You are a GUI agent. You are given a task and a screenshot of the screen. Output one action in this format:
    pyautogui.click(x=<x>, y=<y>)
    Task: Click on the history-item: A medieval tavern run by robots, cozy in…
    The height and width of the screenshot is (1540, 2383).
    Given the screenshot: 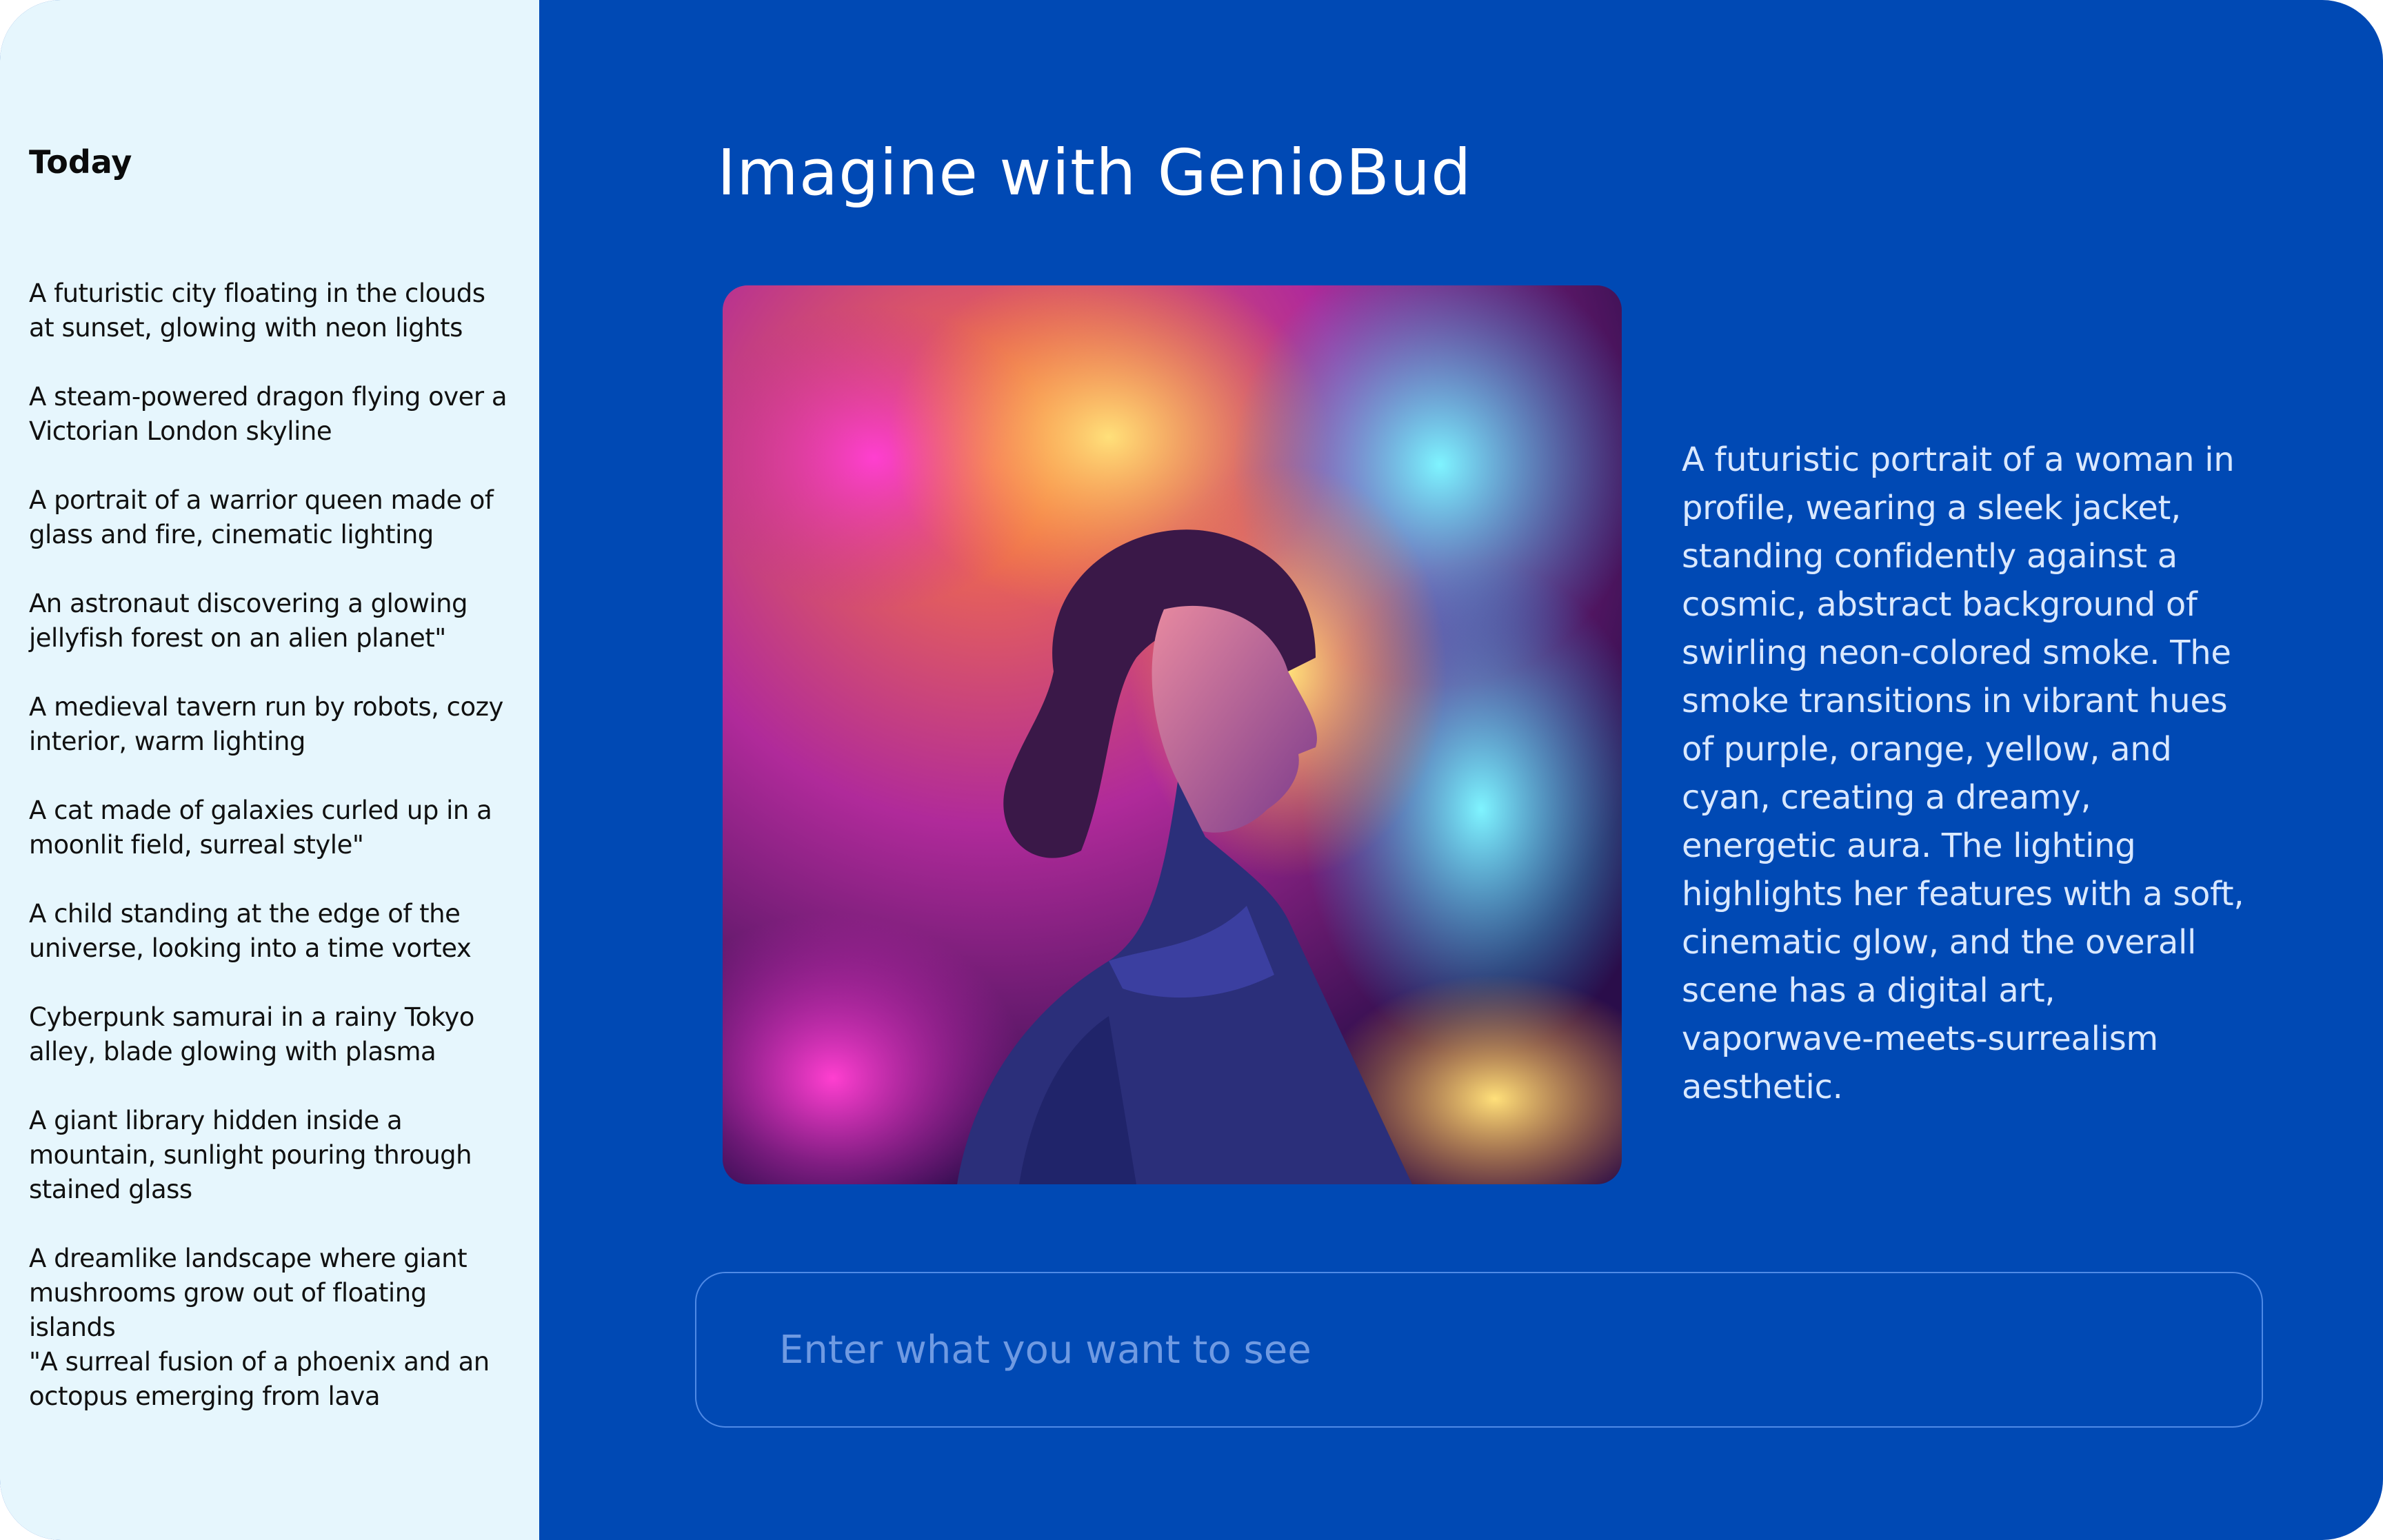 What is the action you would take?
    pyautogui.click(x=274, y=725)
    